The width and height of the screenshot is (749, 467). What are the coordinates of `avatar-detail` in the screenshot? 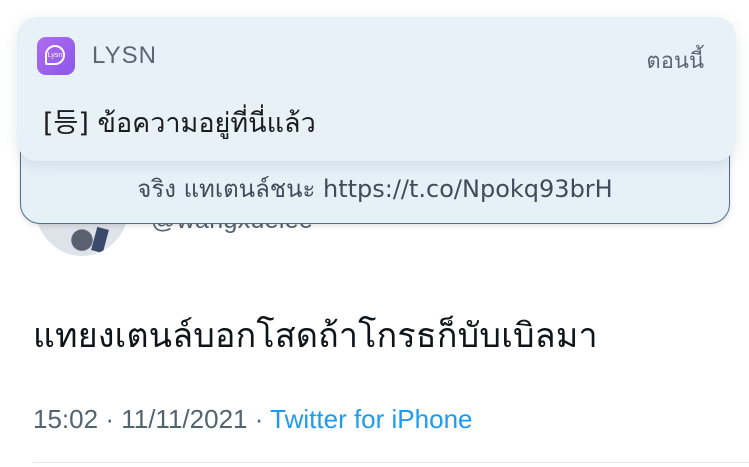 It's located at (100, 240).